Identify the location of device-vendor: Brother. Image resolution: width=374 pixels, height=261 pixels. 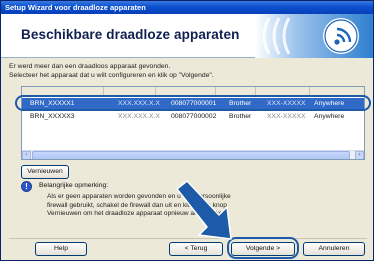
(240, 116).